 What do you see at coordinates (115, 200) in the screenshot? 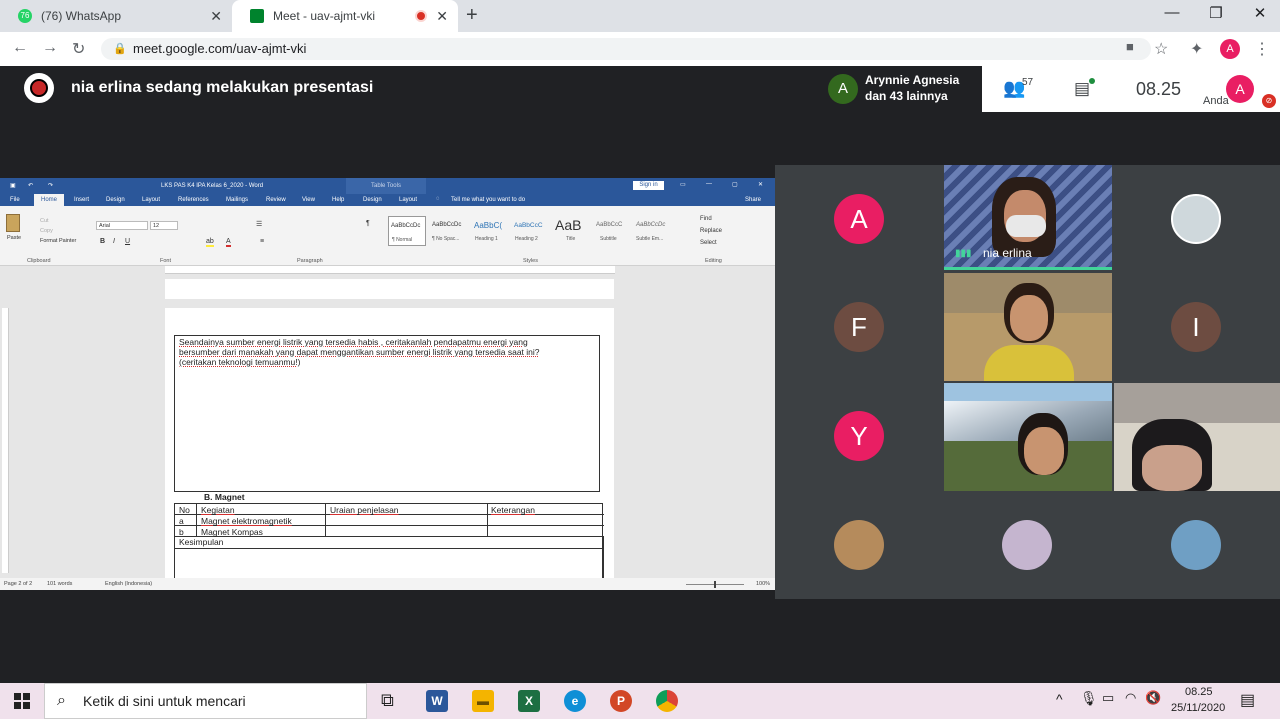
I see `tab-design: Design` at bounding box center [115, 200].